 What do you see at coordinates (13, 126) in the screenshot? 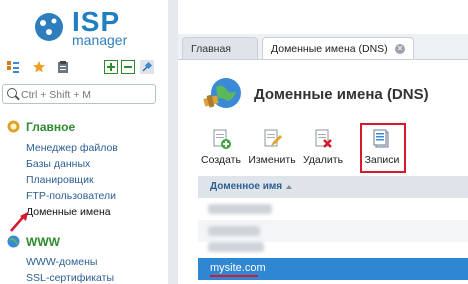
I see `home-section-icon` at bounding box center [13, 126].